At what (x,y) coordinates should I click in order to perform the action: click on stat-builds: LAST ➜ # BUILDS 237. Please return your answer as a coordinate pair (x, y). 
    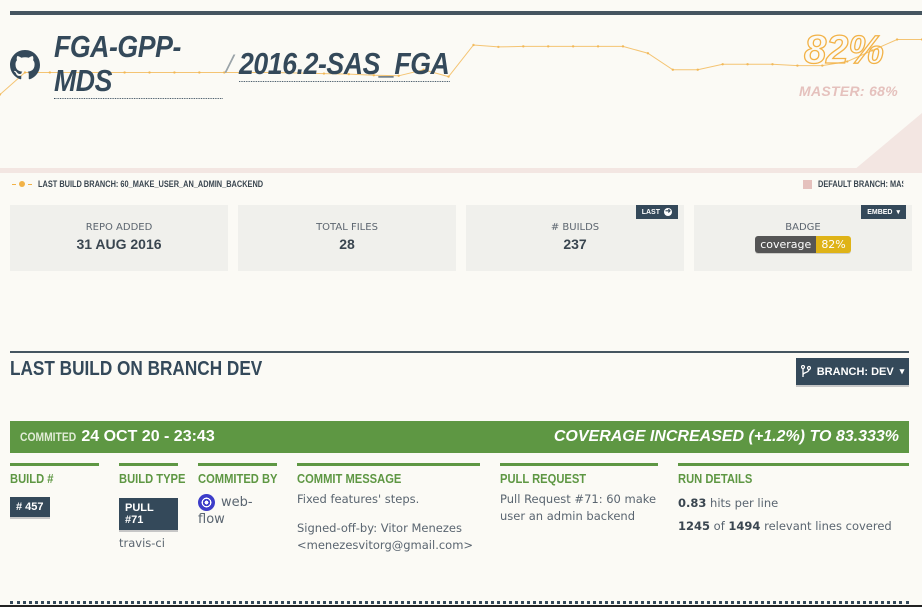
    Looking at the image, I should click on (575, 238).